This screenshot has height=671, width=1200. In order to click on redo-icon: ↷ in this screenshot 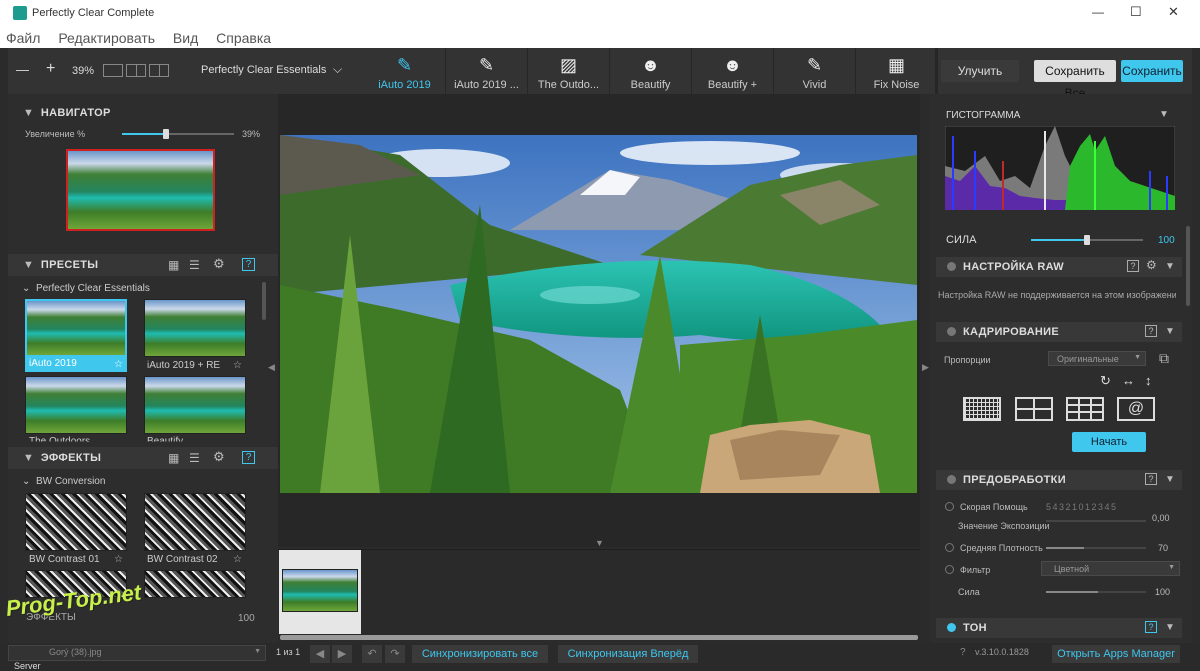, I will do `click(395, 654)`.